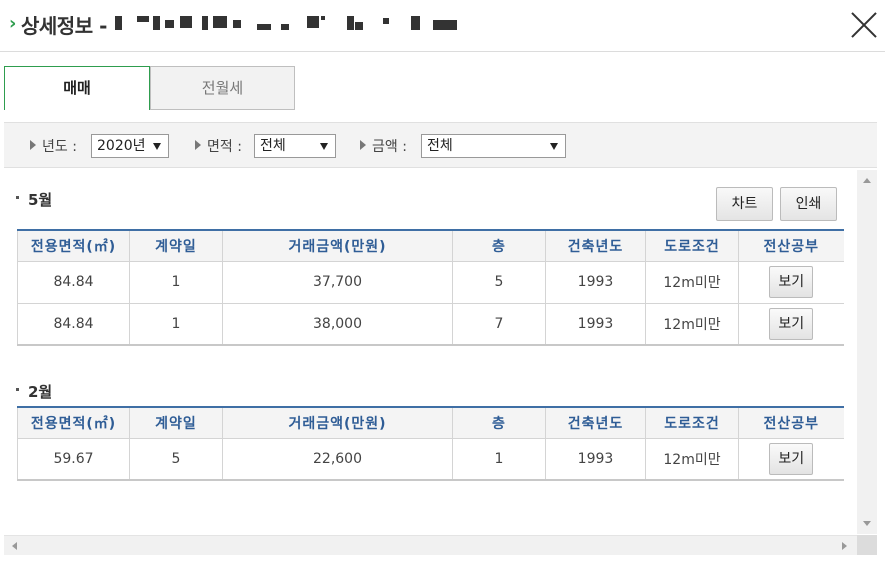  Describe the element at coordinates (499, 459) in the screenshot. I see `cell-floor: 1` at that location.